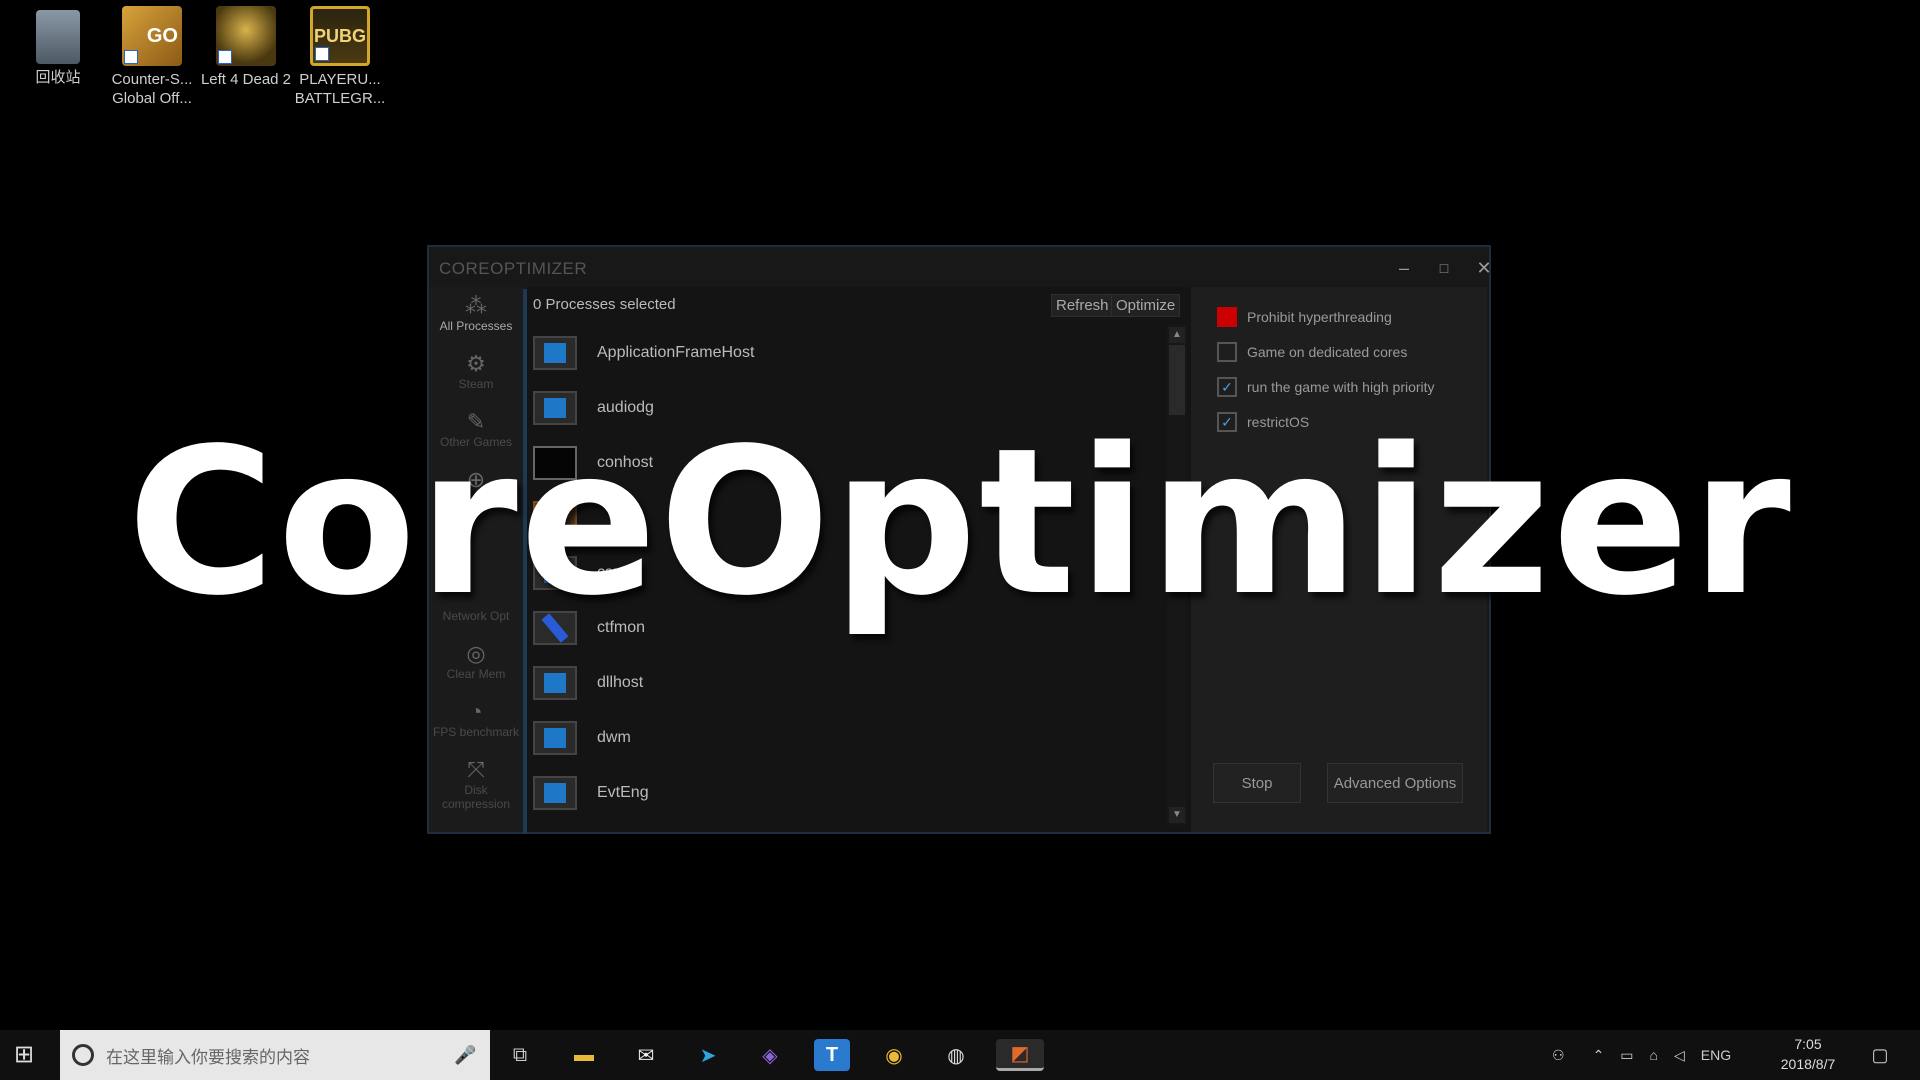  Describe the element at coordinates (584, 1055) in the screenshot. I see `file-explorer-icon: ▬` at that location.